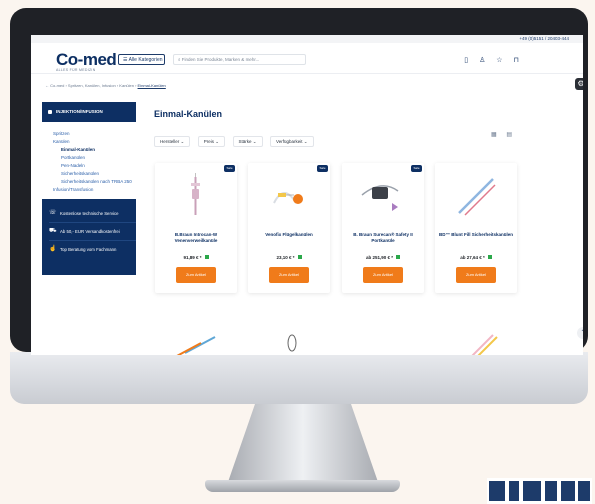 The image size is (595, 504). What do you see at coordinates (579, 84) in the screenshot?
I see `settings-icon: ⚙` at bounding box center [579, 84].